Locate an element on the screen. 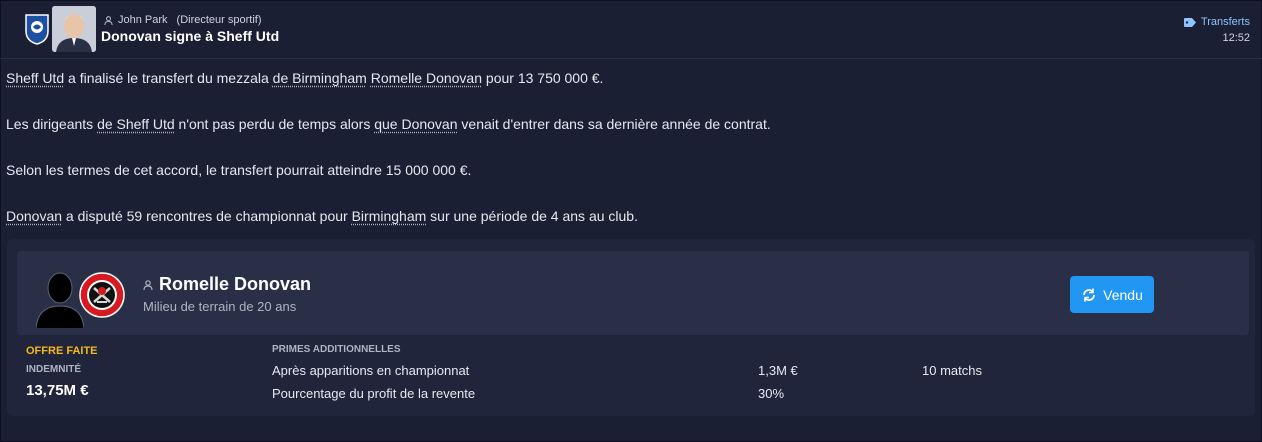 Image resolution: width=1262 pixels, height=442 pixels. player-name-row: Romelle Donovan is located at coordinates (227, 284).